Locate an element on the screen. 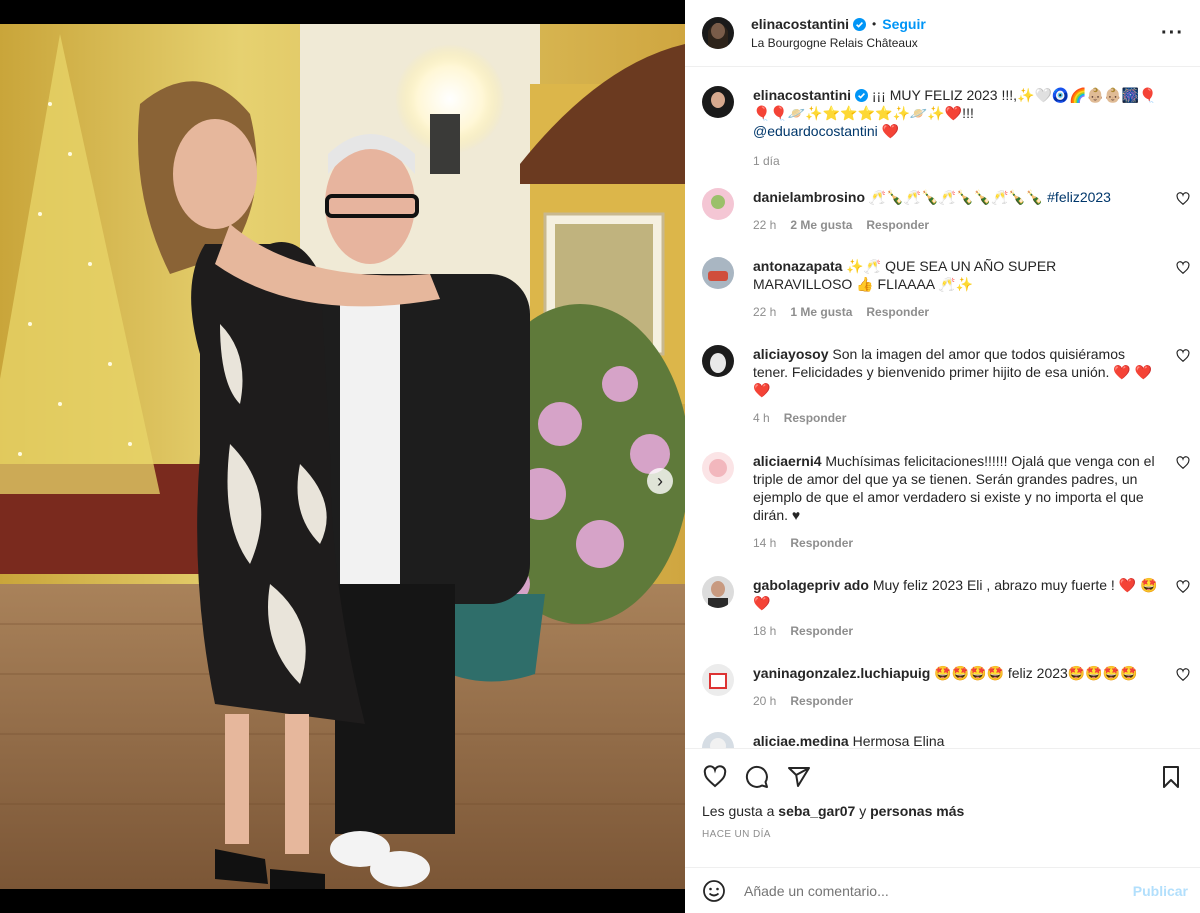 The image size is (1200, 913). likes-others-link: personas más is located at coordinates (917, 811).